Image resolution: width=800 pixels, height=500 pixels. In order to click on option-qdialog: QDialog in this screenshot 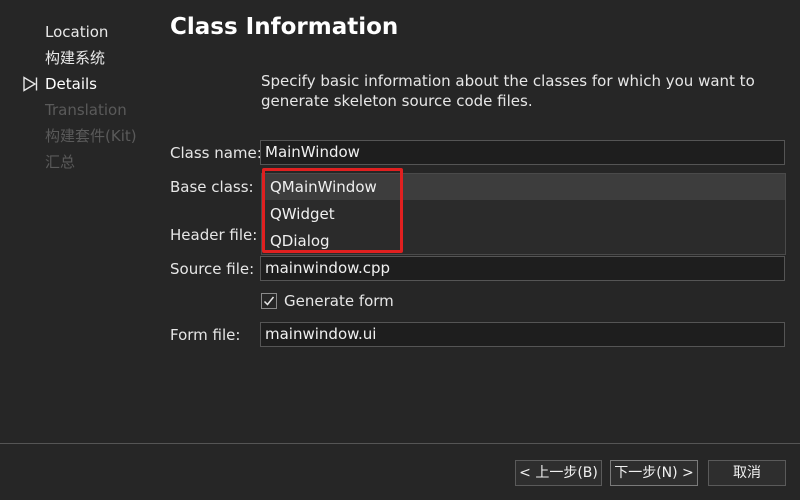, I will do `click(523, 241)`.